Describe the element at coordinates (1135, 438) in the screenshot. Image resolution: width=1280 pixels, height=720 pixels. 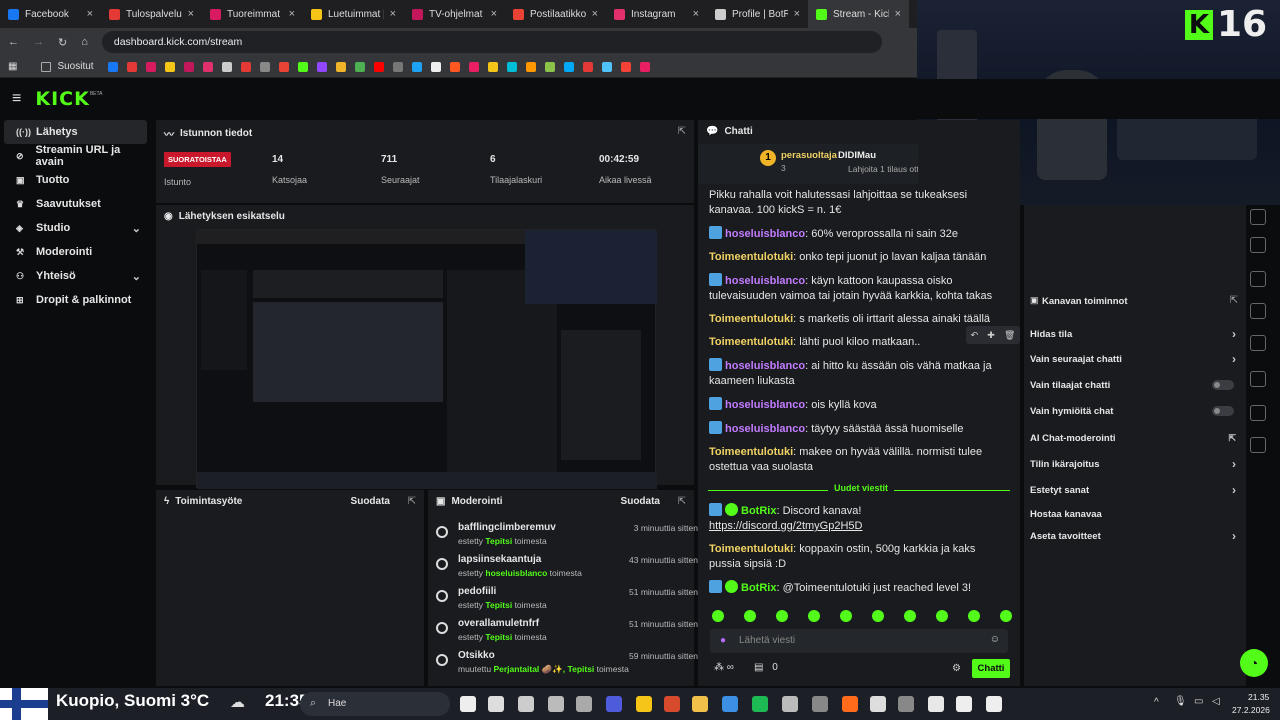
I see `channel-action-row: AI Chat-moderointi ⇱` at that location.